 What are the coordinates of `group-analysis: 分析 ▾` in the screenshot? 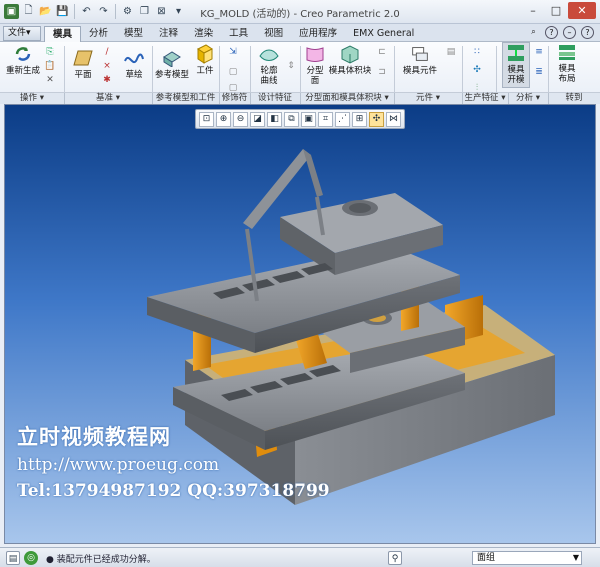 It's located at (528, 98).